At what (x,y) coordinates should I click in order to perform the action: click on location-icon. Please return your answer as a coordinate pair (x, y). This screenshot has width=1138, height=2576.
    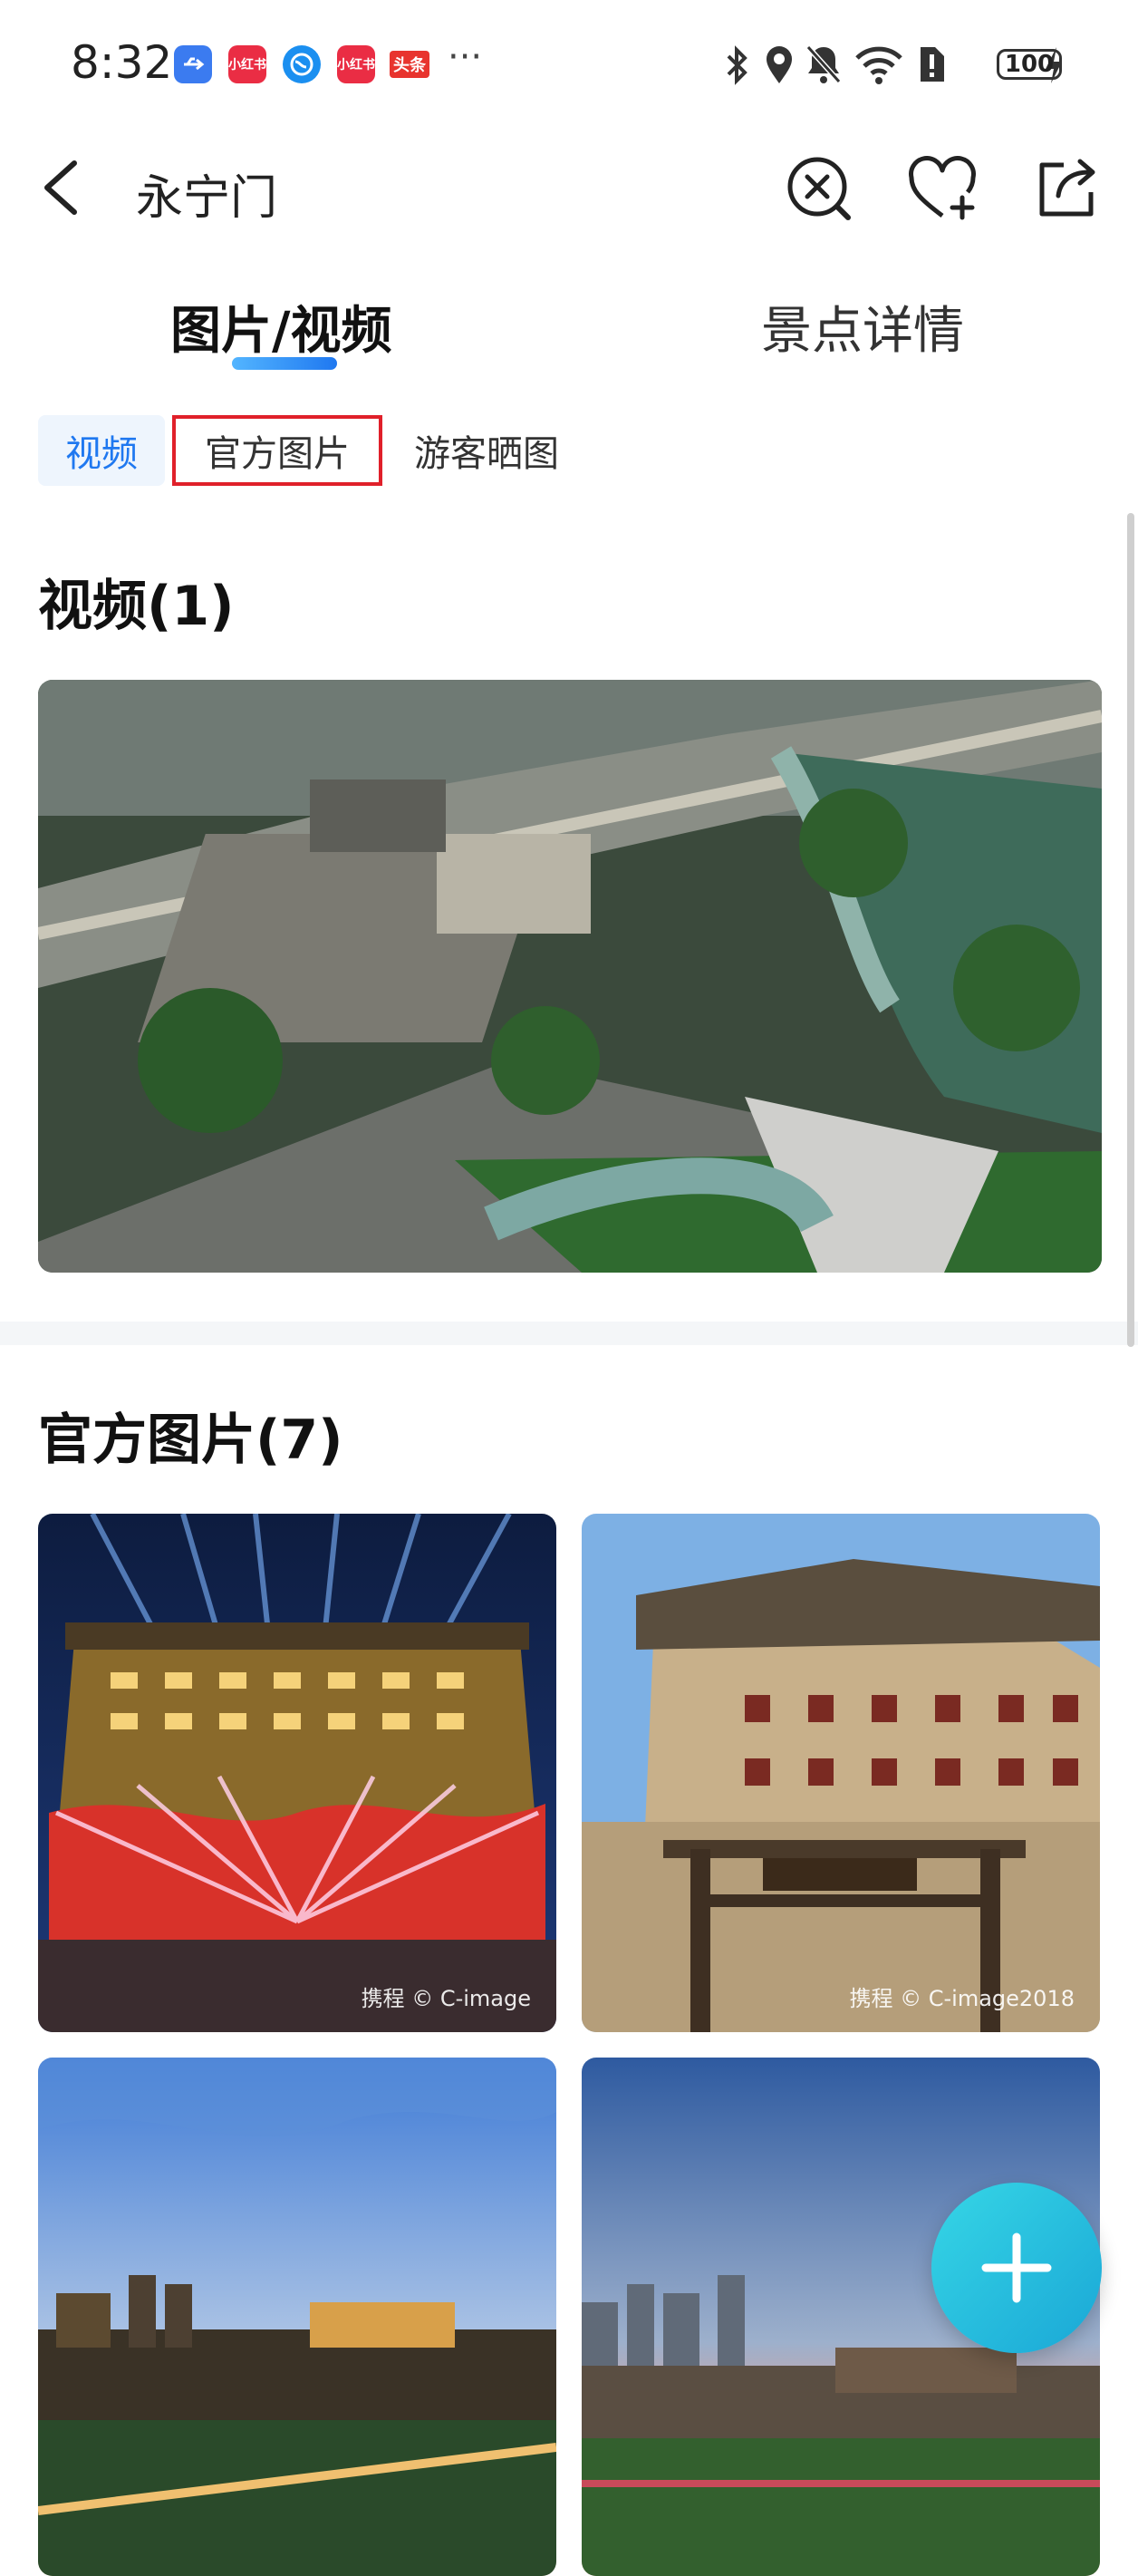
    Looking at the image, I should click on (779, 64).